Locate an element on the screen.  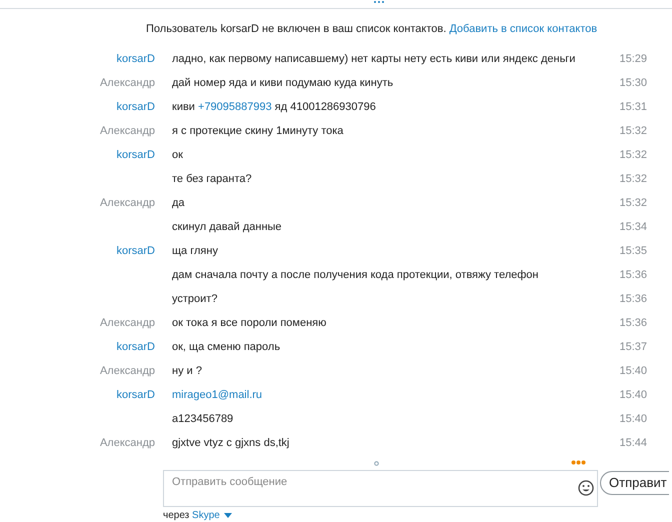
message-text: яд 41001286930796 is located at coordinates (325, 106).